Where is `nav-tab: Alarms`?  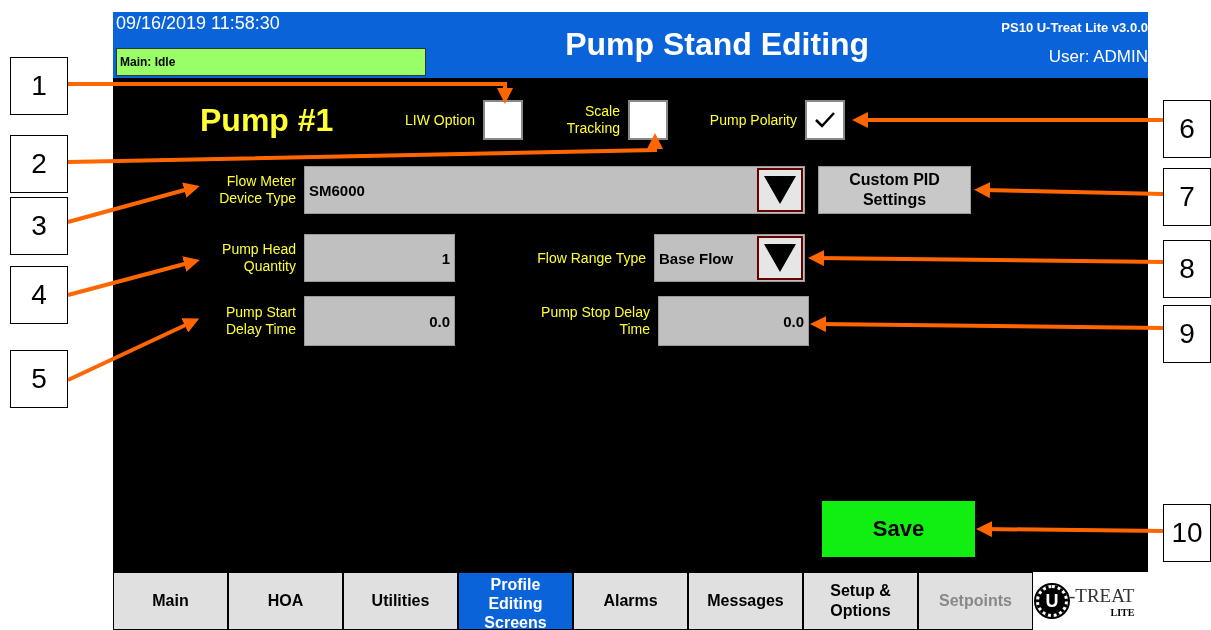 nav-tab: Alarms is located at coordinates (630, 601).